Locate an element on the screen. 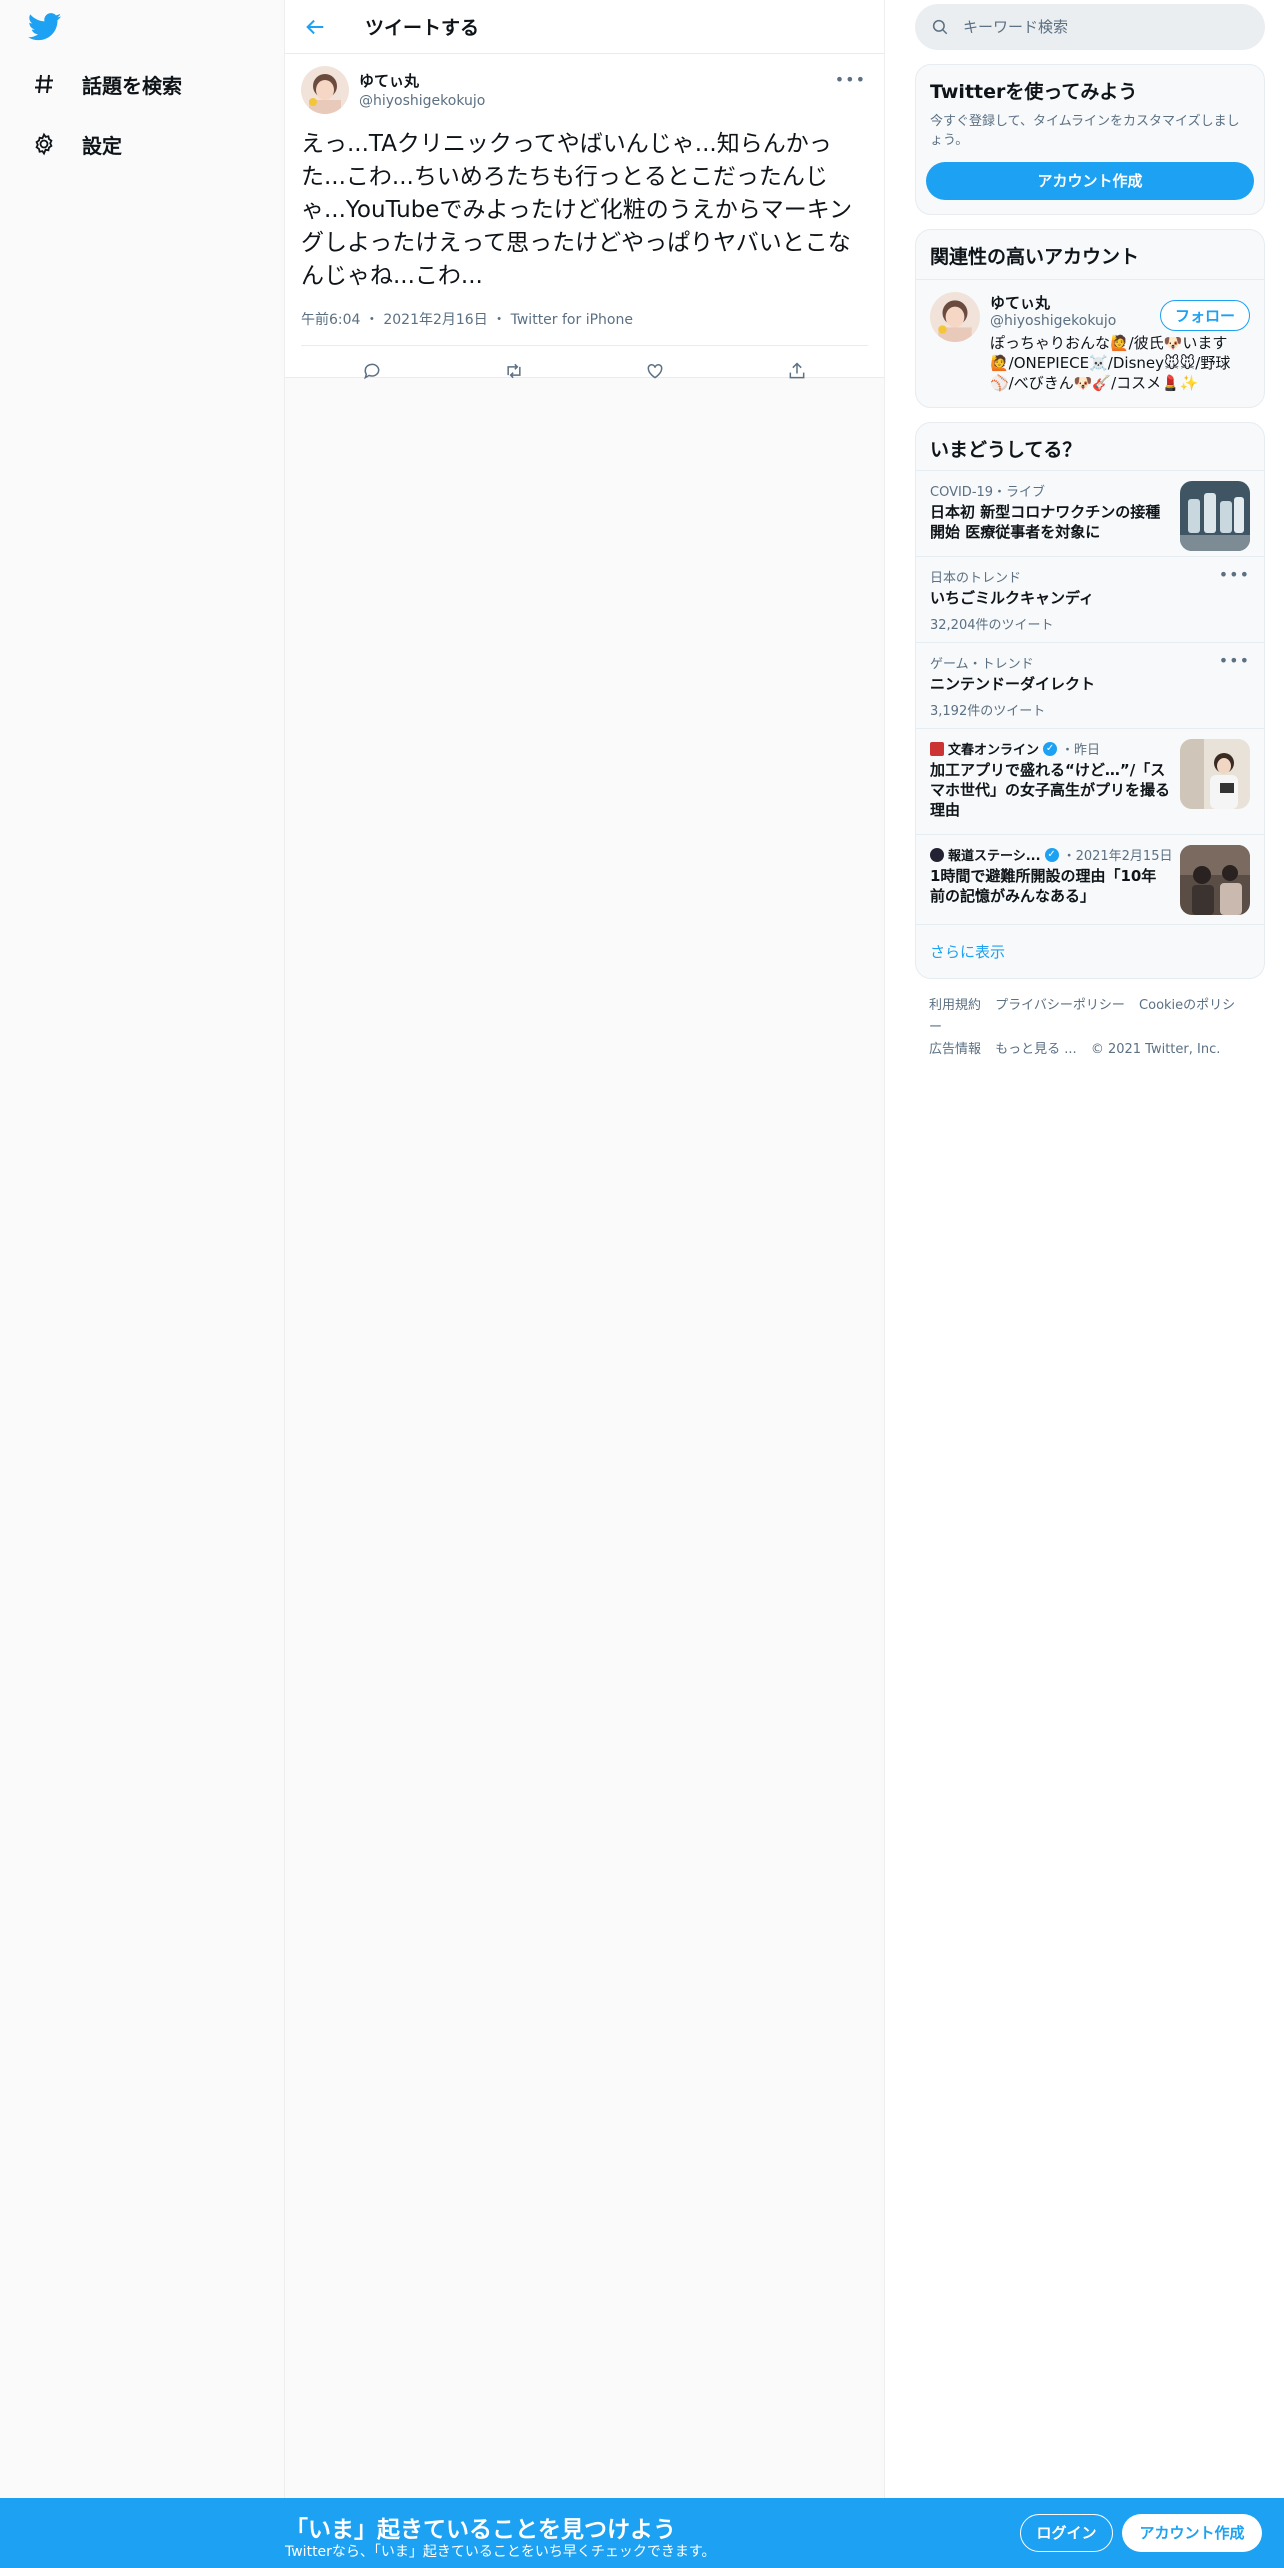 The width and height of the screenshot is (1284, 2568). arrow-left-icon is located at coordinates (315, 26).